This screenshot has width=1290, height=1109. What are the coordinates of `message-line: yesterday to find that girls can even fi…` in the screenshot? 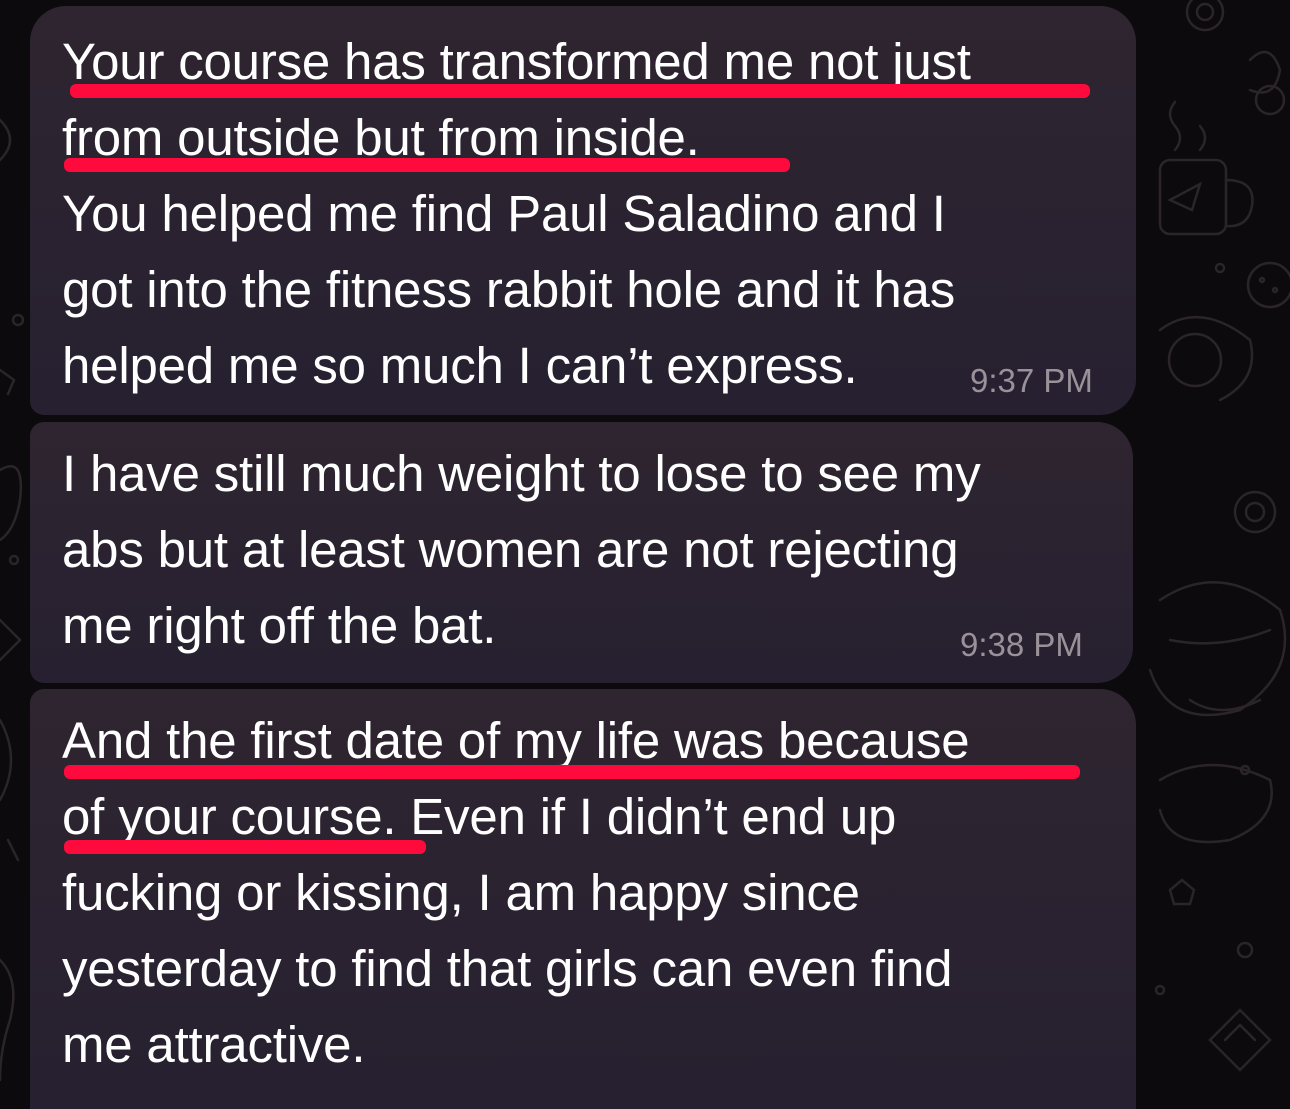 It's located at (507, 968).